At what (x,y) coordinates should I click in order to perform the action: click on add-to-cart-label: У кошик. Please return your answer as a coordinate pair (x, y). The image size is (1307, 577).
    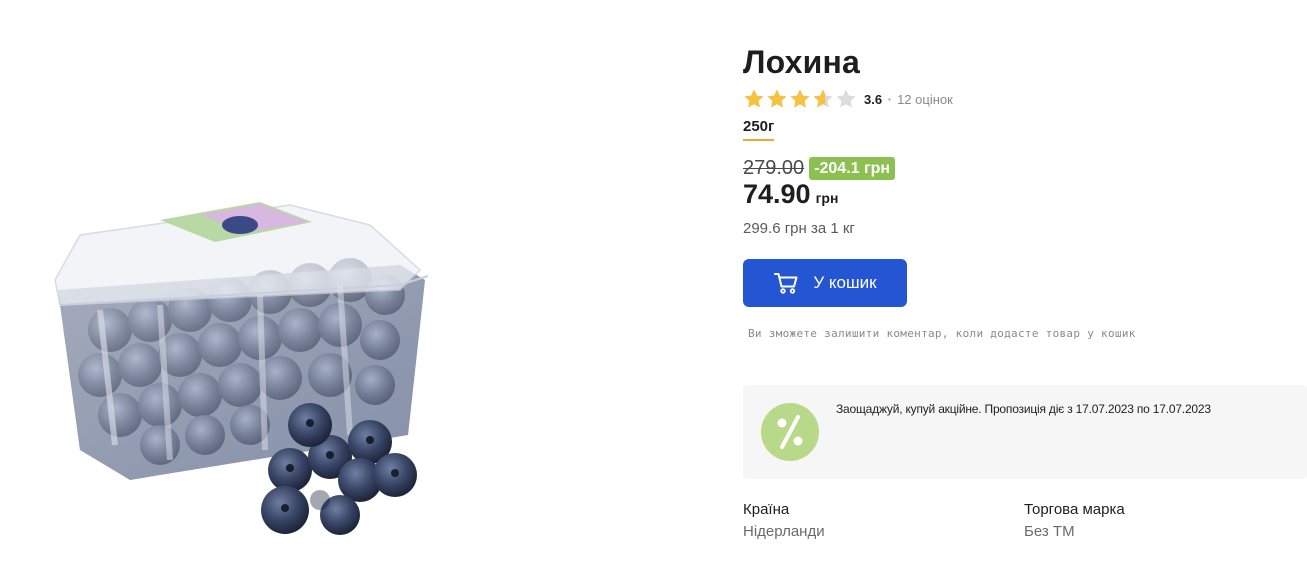
    Looking at the image, I should click on (845, 282).